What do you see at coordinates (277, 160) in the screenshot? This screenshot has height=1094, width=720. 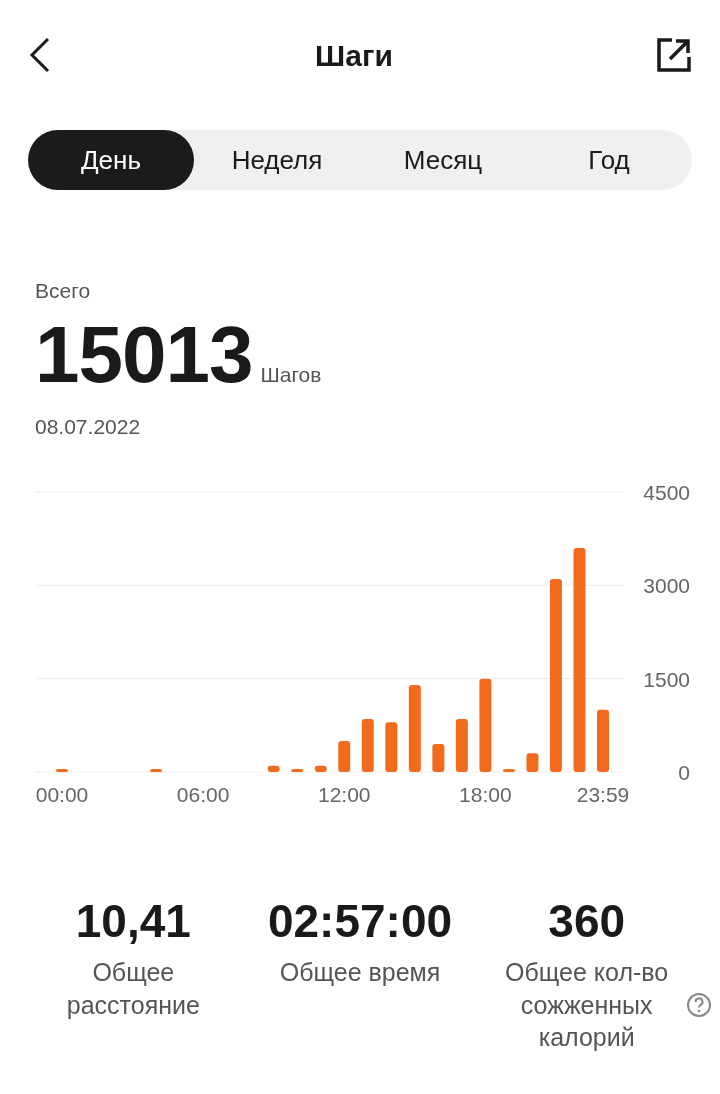 I see `period-tab: Неделя` at bounding box center [277, 160].